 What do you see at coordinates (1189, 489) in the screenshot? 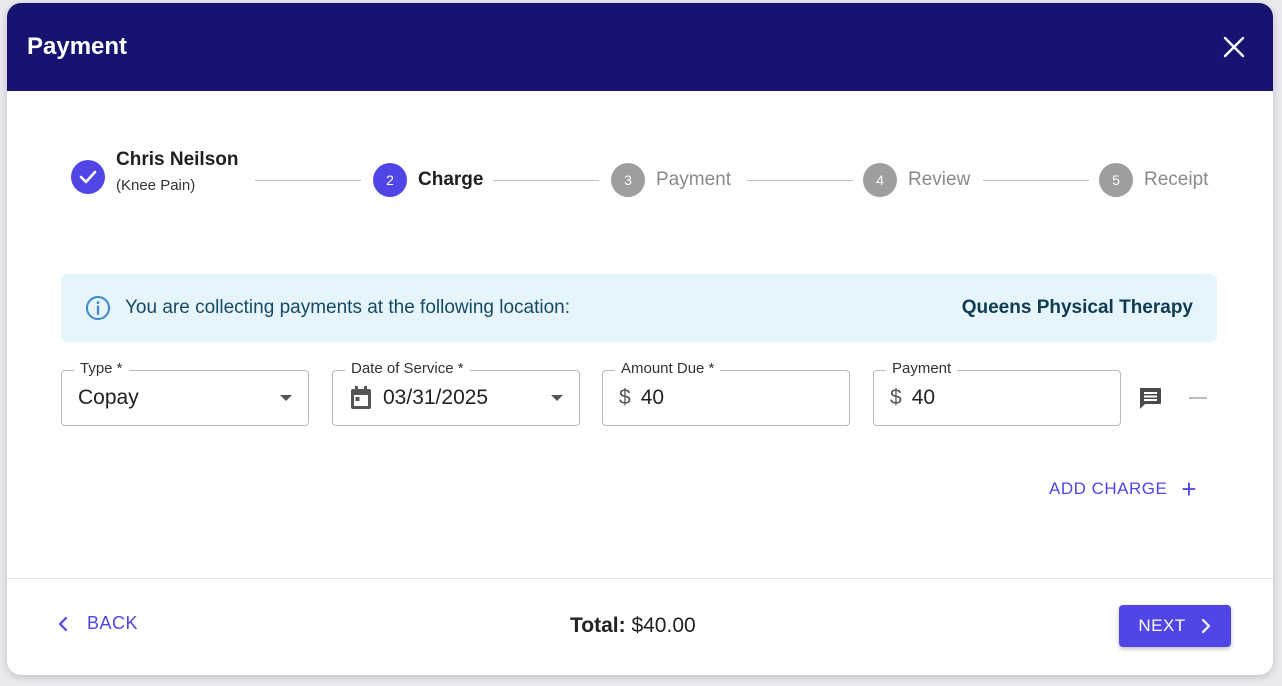
I see `plus-icon: +` at bounding box center [1189, 489].